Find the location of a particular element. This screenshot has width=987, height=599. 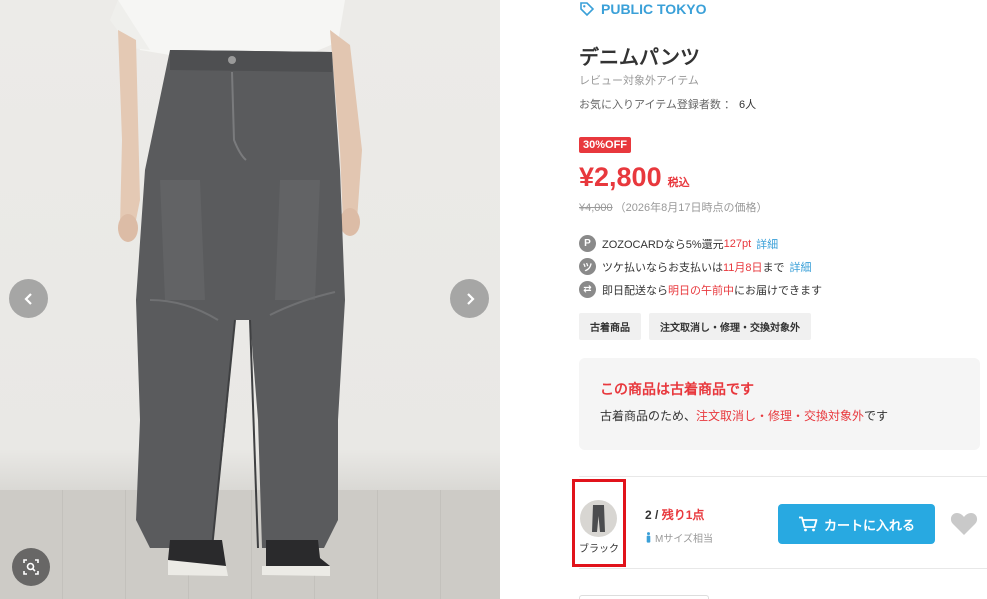

points-icon: P is located at coordinates (587, 243).